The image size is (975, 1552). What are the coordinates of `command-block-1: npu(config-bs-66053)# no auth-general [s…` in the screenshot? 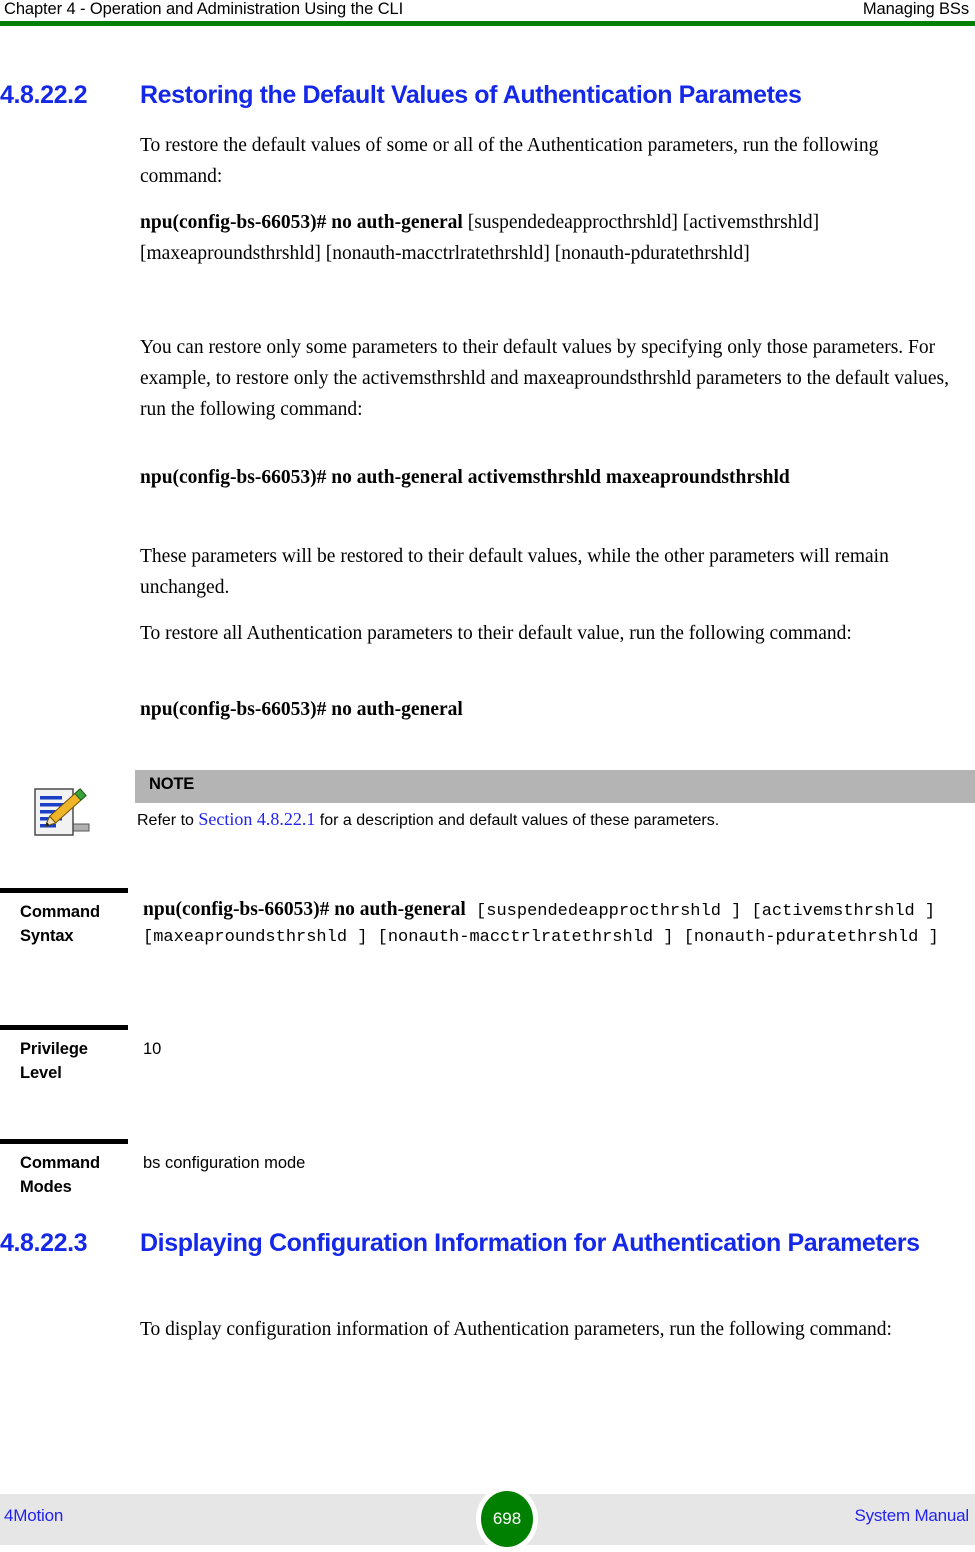 It's located at (551, 238).